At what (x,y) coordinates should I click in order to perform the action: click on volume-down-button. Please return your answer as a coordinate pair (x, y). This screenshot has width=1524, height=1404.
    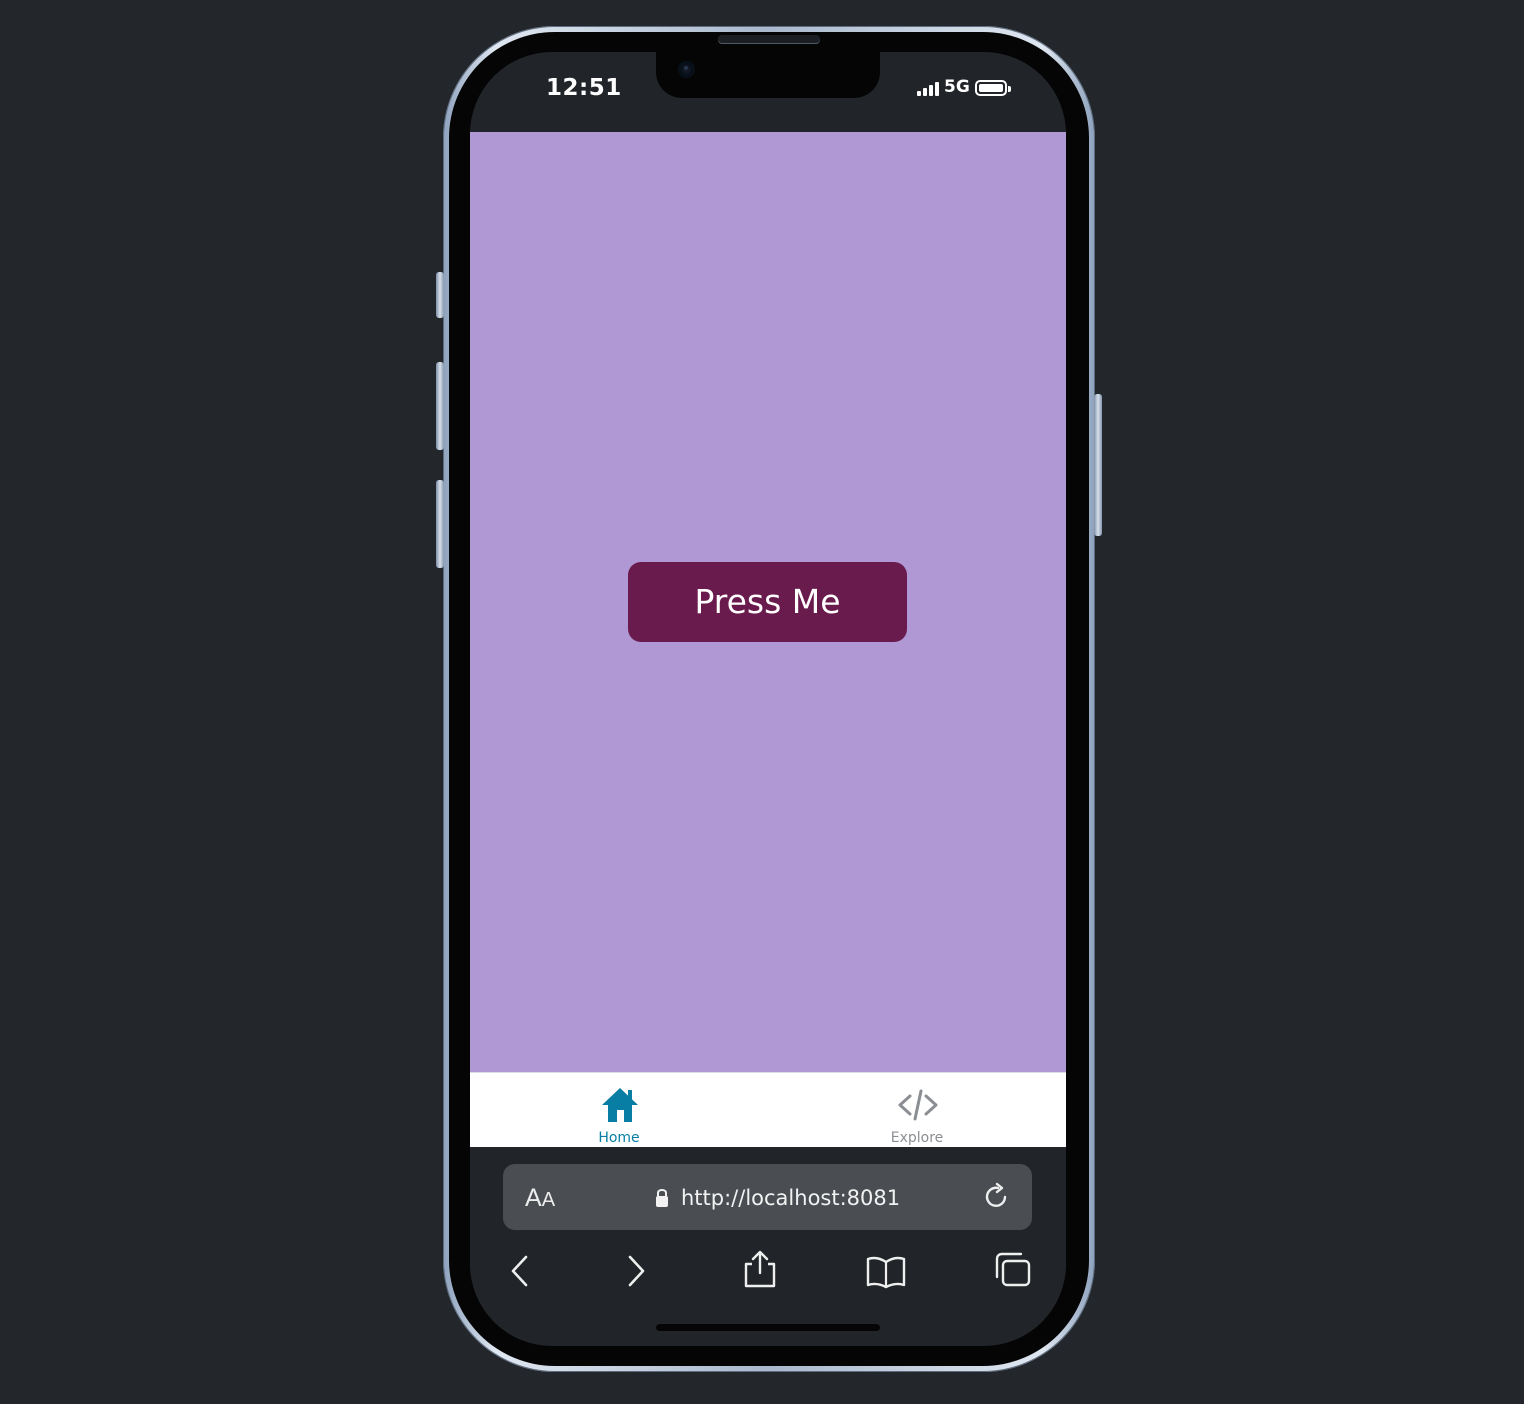
    Looking at the image, I should click on (440, 524).